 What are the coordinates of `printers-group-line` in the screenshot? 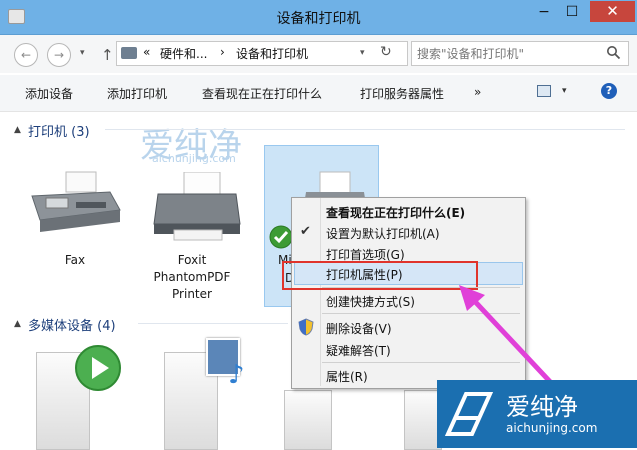 It's located at (365, 129).